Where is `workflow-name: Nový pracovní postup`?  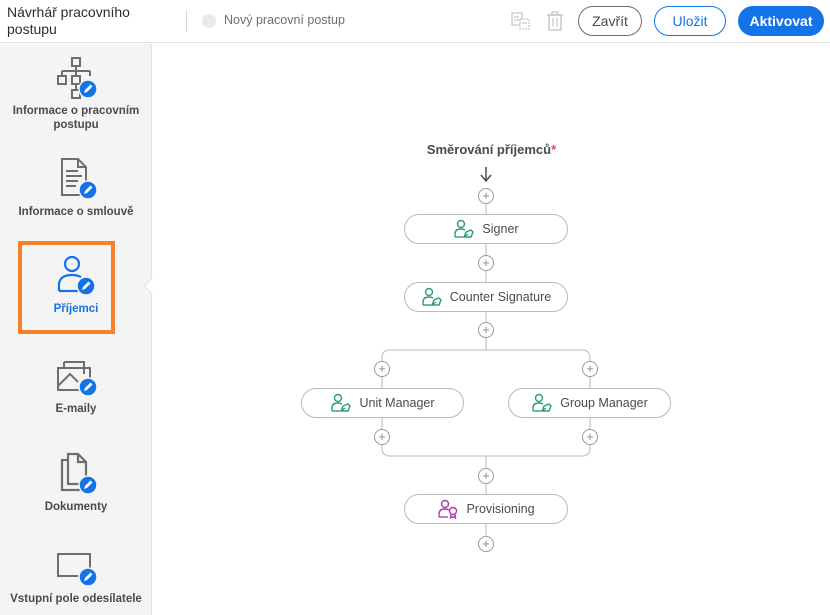
workflow-name: Nový pracovní postup is located at coordinates (284, 20).